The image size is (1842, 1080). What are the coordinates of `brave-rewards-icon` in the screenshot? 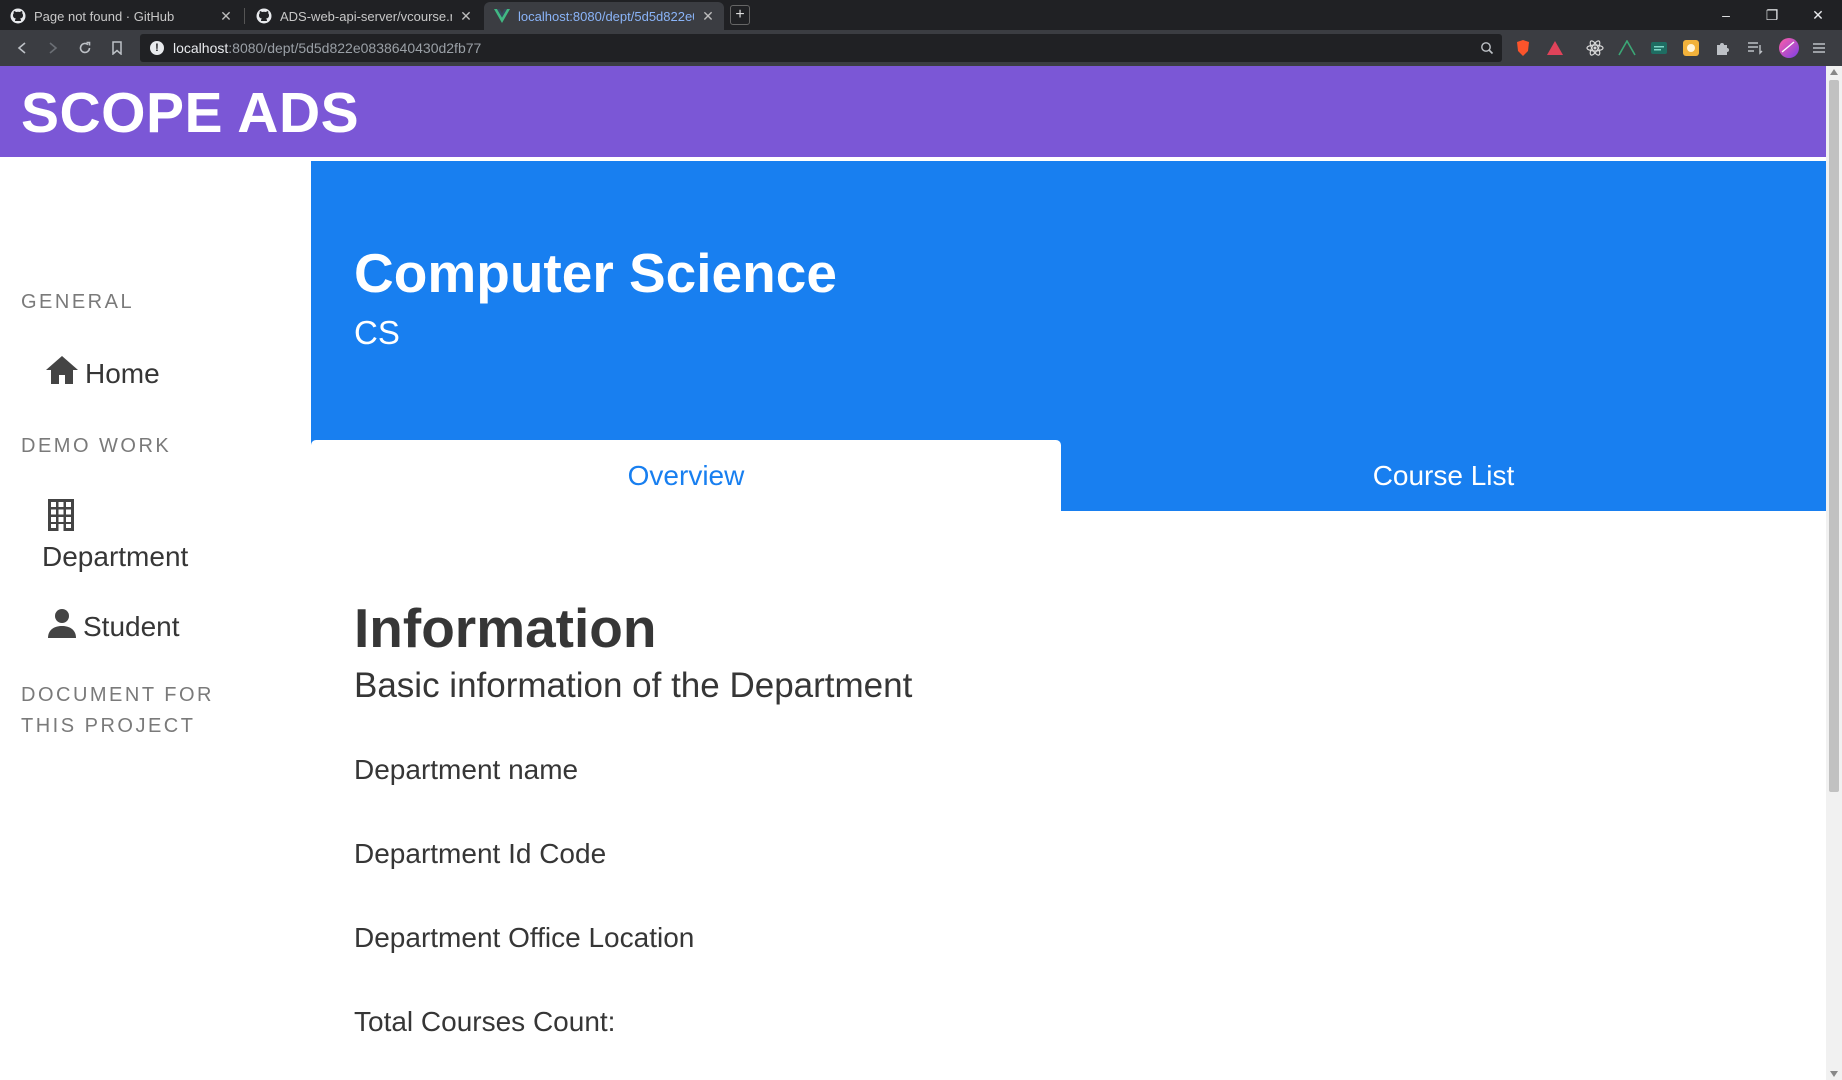 It's located at (1555, 48).